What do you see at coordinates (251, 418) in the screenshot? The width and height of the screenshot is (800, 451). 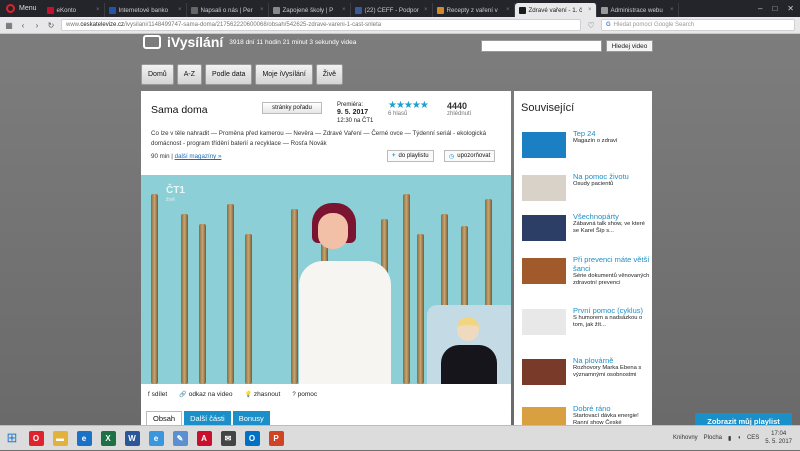 I see `content-tab: Bonusy` at bounding box center [251, 418].